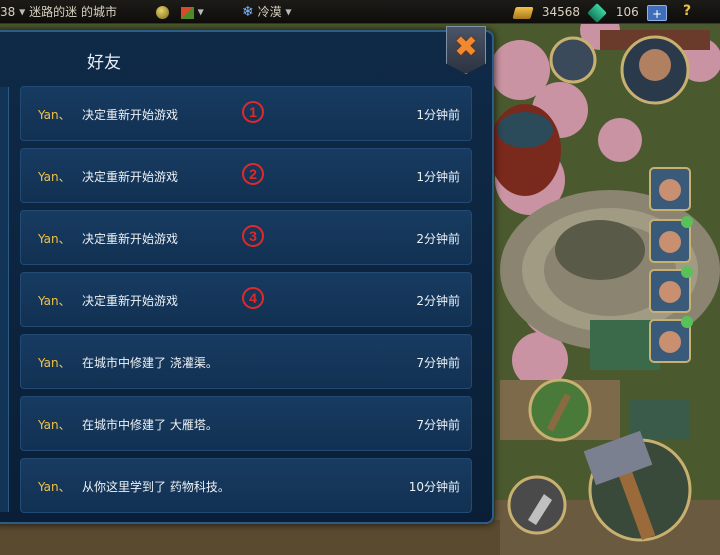  I want to click on side-tab-strip, so click(4, 299).